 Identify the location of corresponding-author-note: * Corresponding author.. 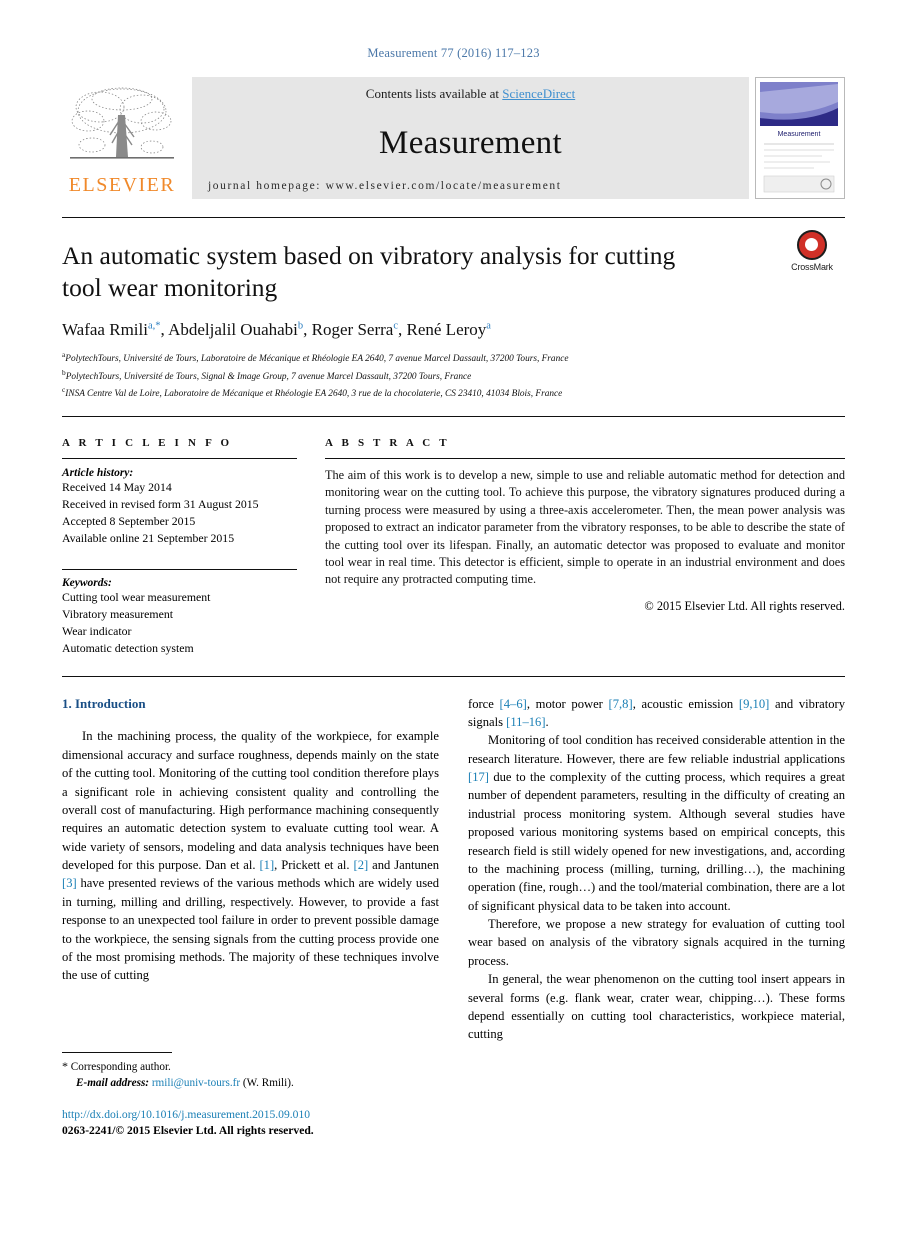
(250, 1066).